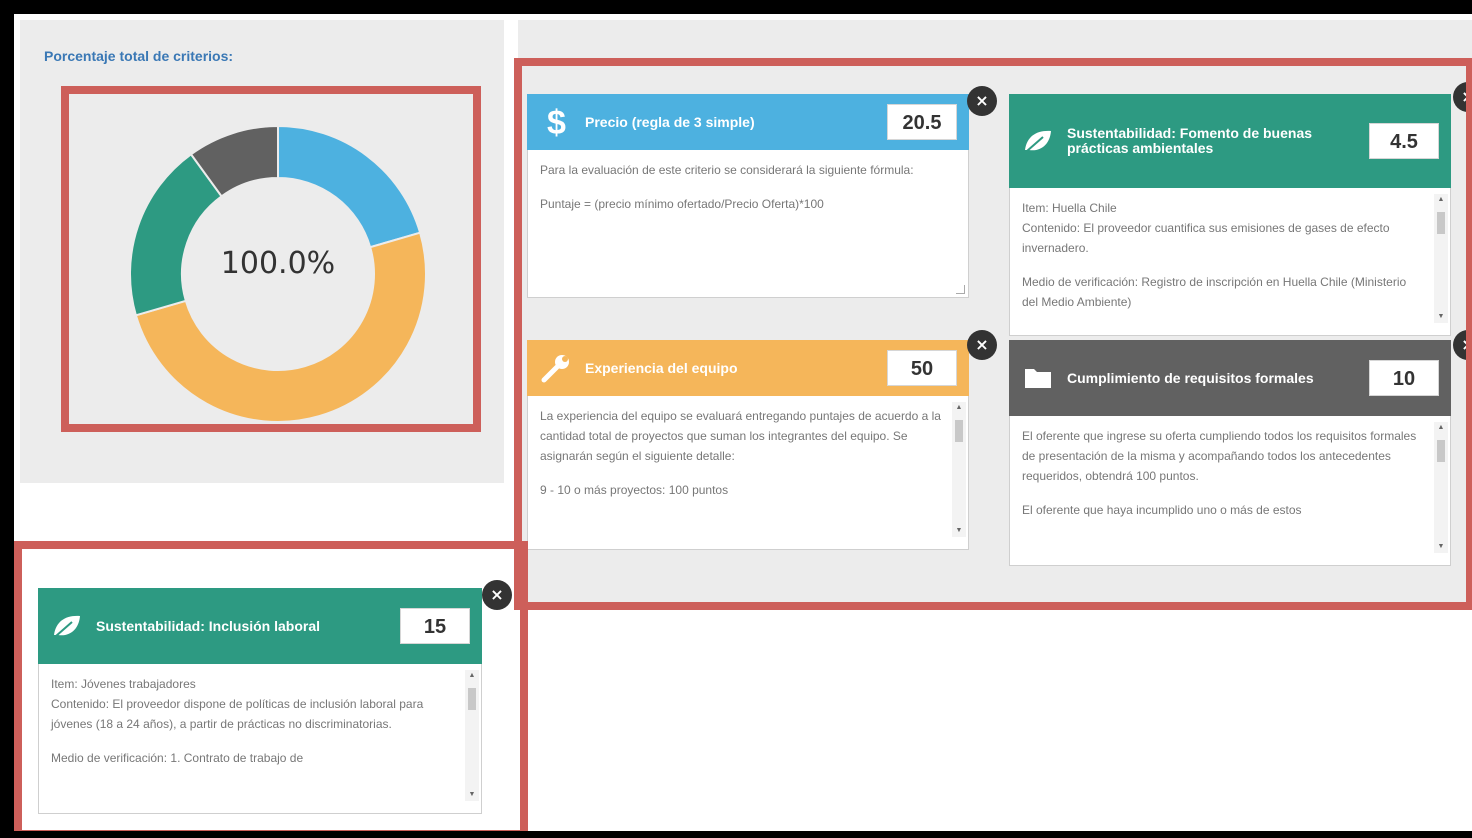 This screenshot has height=838, width=1472. What do you see at coordinates (435, 626) in the screenshot?
I see `card-weight-input: 15` at bounding box center [435, 626].